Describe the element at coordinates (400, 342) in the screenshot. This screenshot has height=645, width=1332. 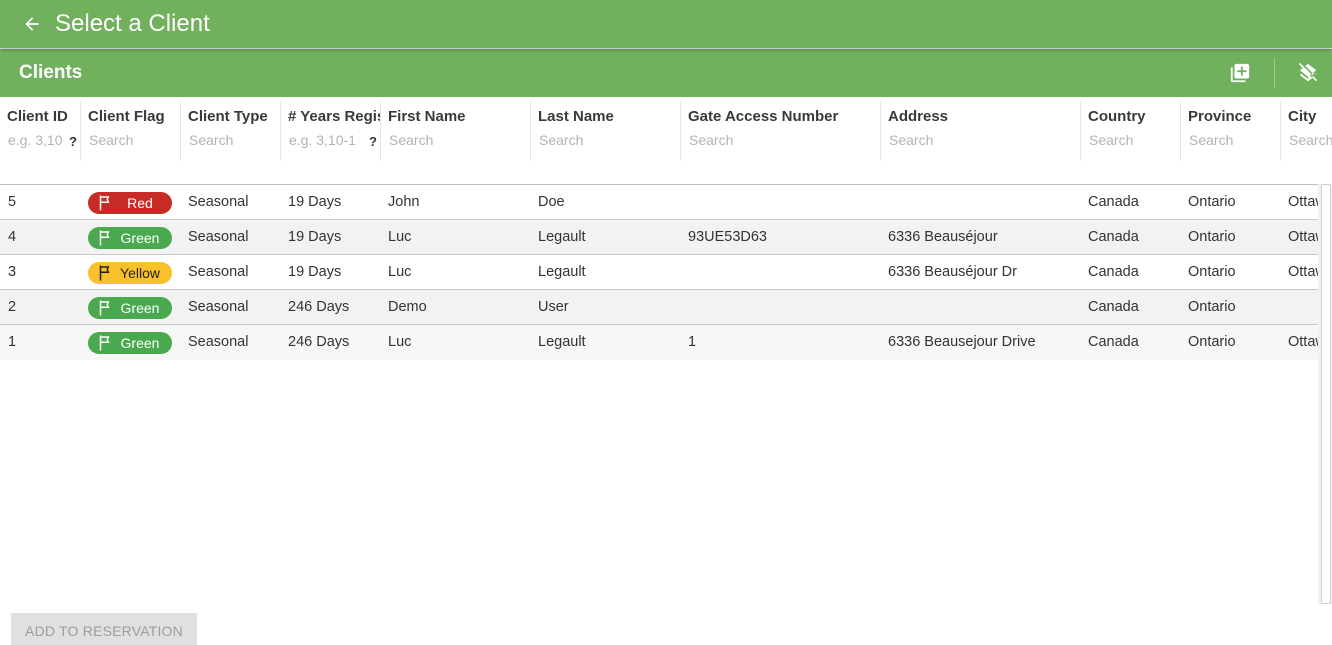
I see `first-name-cell: Luc` at that location.